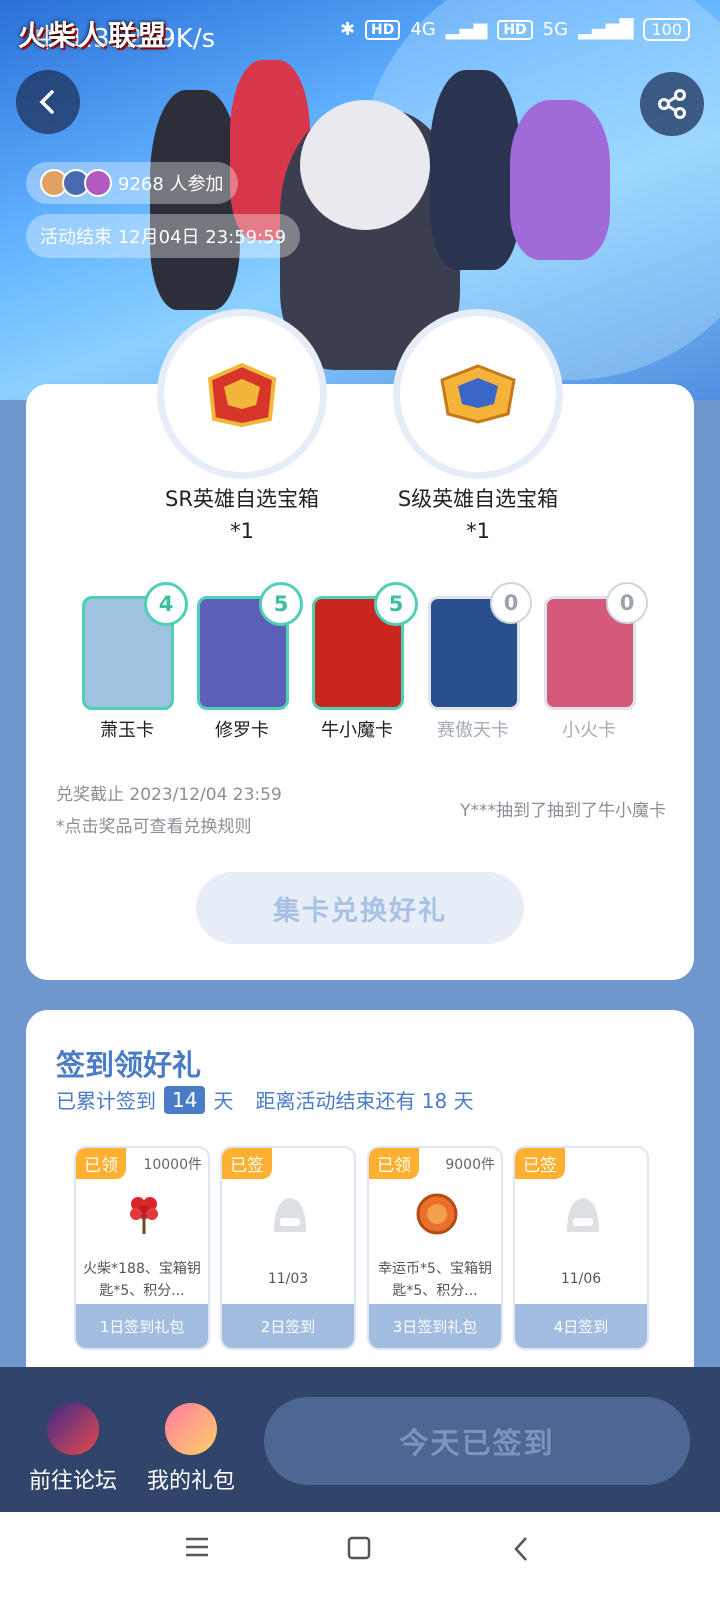 The width and height of the screenshot is (720, 1600). I want to click on sign-gift-day1: 已领 10000件 火柴*188、宝箱钥匙*5、积分... 1日签到礼包, so click(142, 1248).